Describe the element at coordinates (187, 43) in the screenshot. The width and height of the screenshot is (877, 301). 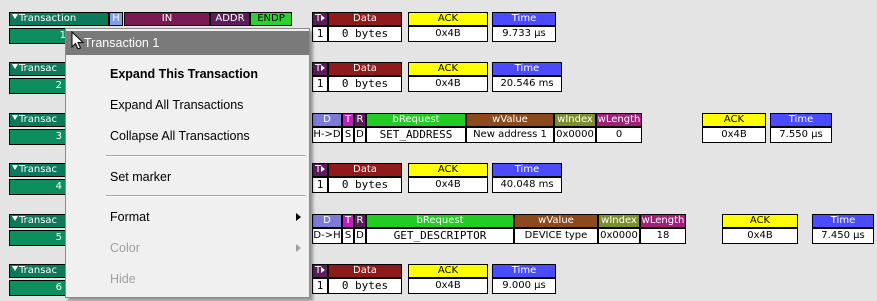
I see `menu-title-transaction-1: Transaction 1` at that location.